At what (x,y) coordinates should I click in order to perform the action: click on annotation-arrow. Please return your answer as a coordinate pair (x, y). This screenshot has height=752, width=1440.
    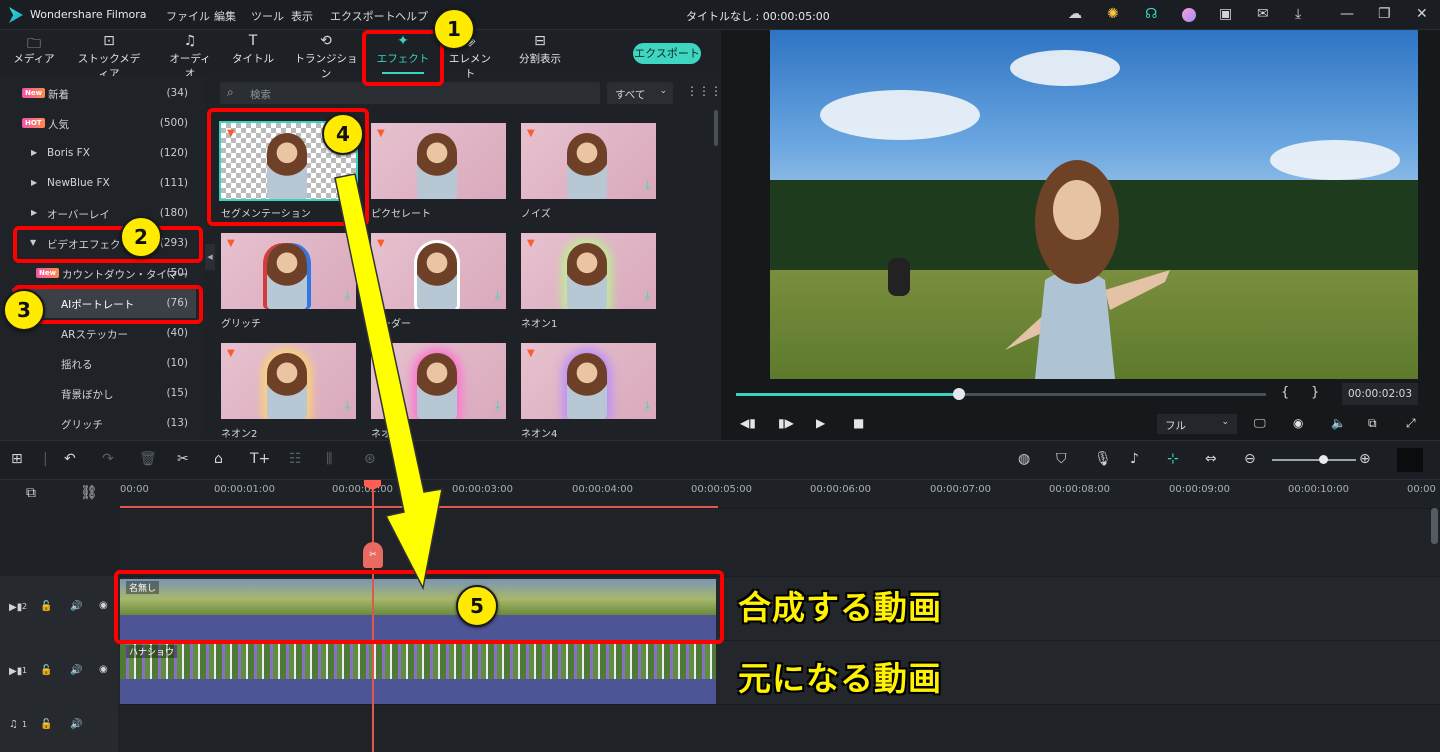
    Looking at the image, I should click on (388, 382).